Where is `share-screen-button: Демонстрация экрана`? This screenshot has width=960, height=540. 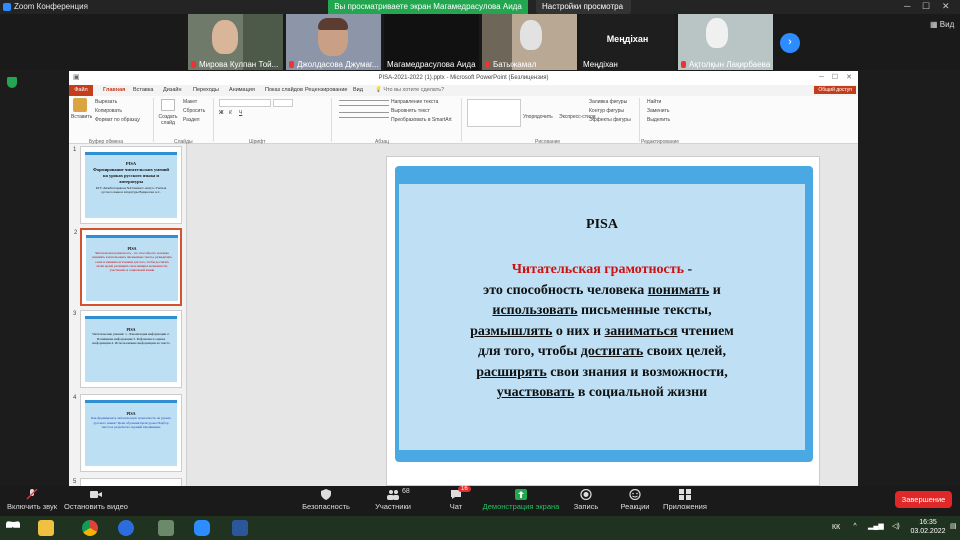 share-screen-button: Демонстрация экрана is located at coordinates (521, 498).